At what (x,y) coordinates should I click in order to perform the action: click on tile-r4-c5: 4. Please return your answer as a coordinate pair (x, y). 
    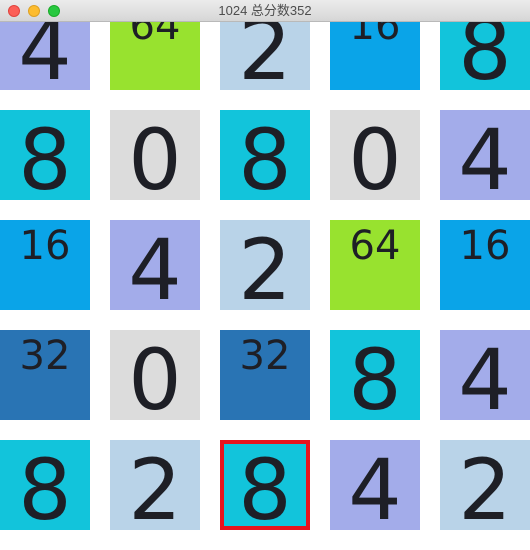
    Looking at the image, I should click on (485, 375).